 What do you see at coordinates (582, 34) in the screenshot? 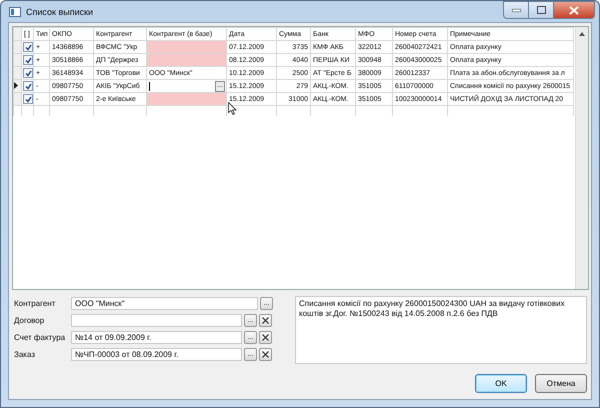
I see `scroll-up-icon` at bounding box center [582, 34].